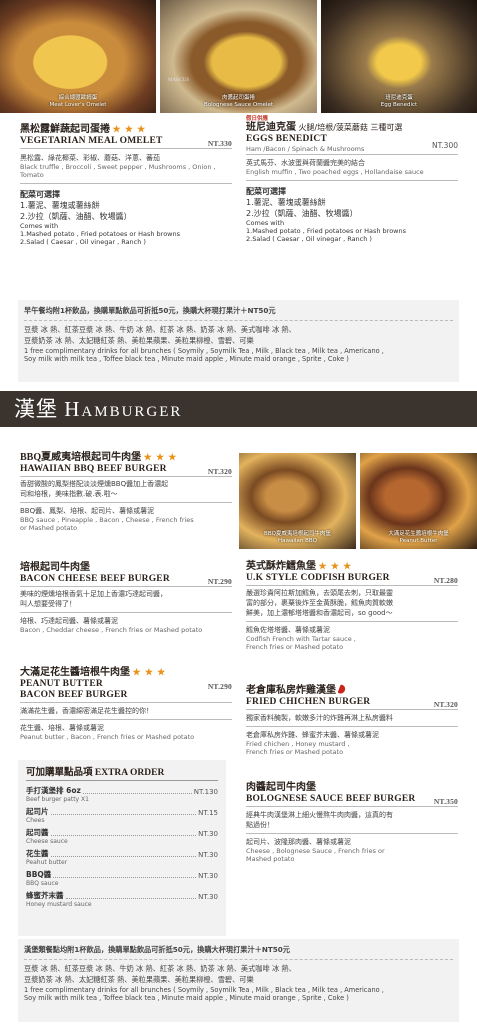  I want to click on extra-item-row: 起司片 NT.15, so click(122, 811).